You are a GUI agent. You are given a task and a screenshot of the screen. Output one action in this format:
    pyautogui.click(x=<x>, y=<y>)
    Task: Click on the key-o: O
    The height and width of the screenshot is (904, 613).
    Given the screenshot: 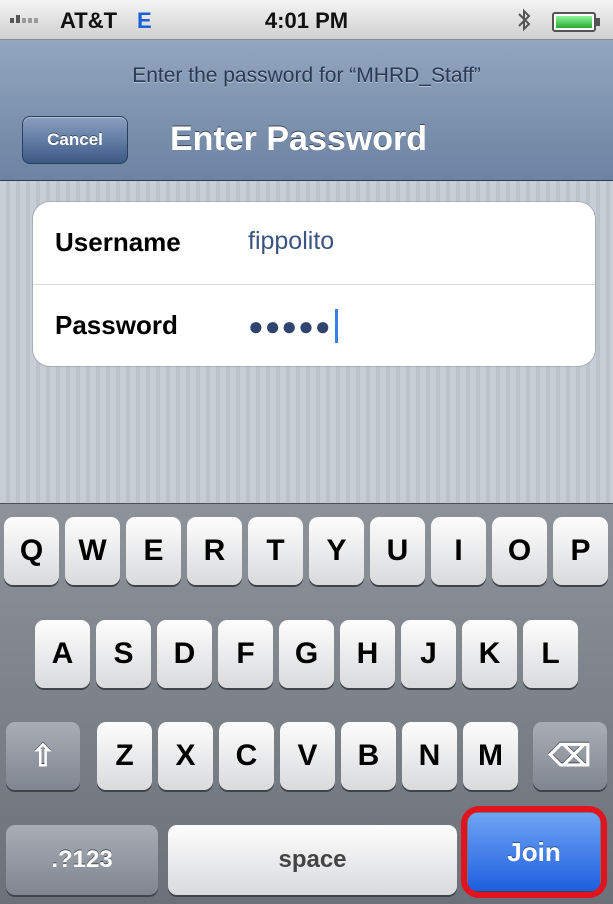 What is the action you would take?
    pyautogui.click(x=519, y=551)
    